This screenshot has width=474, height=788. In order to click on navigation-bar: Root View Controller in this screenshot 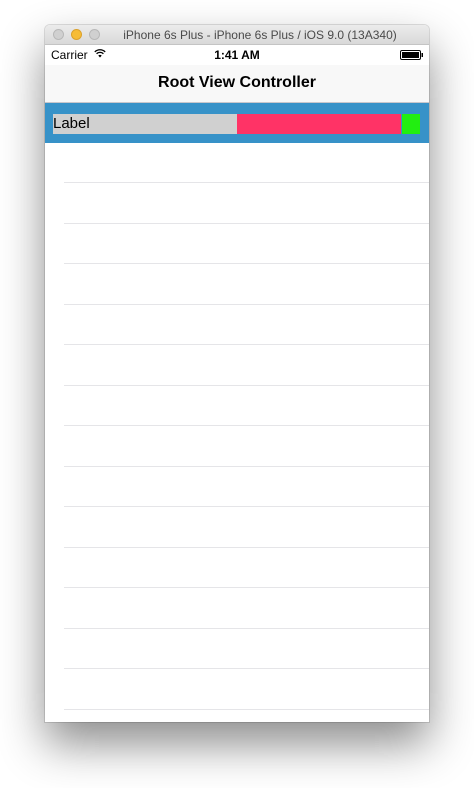, I will do `click(237, 84)`.